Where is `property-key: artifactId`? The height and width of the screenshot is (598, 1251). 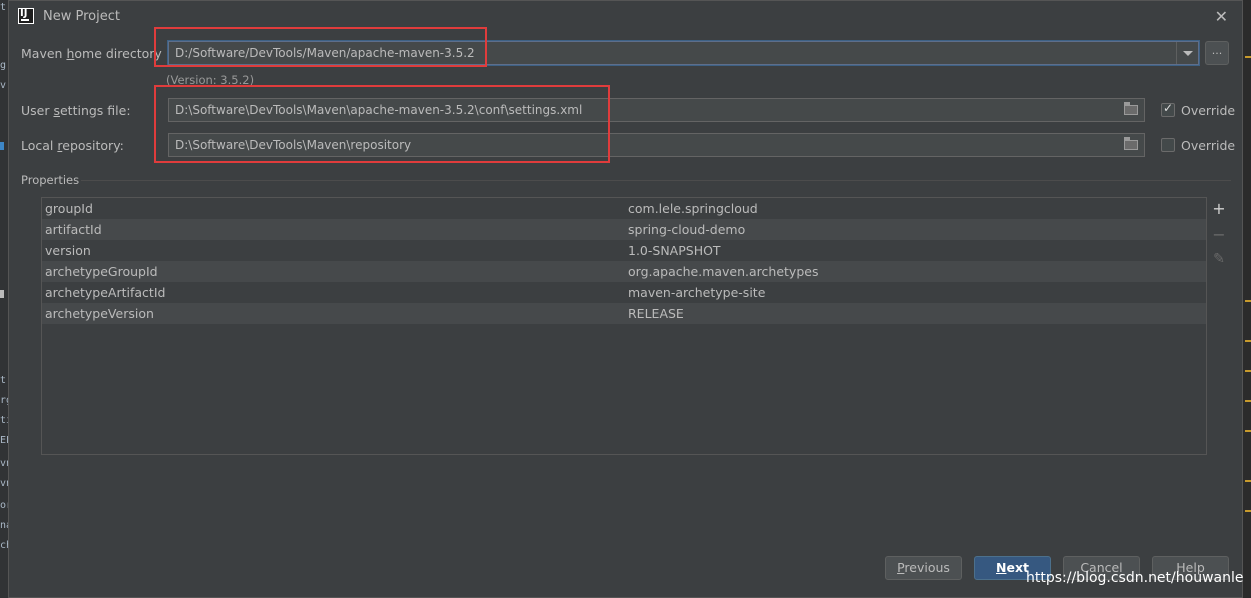
property-key: artifactId is located at coordinates (73, 229).